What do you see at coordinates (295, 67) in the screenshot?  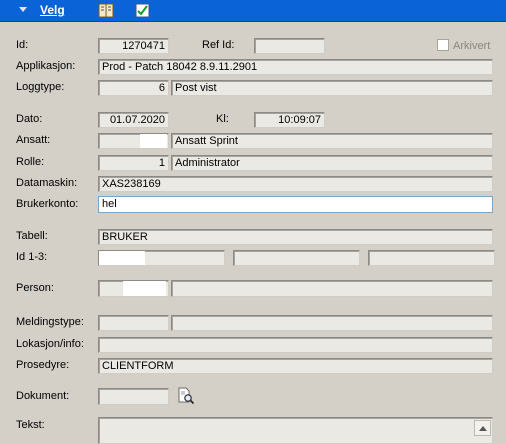 I see `applikasjon-field: Prod - Patch 18042 8.9.11.2901` at bounding box center [295, 67].